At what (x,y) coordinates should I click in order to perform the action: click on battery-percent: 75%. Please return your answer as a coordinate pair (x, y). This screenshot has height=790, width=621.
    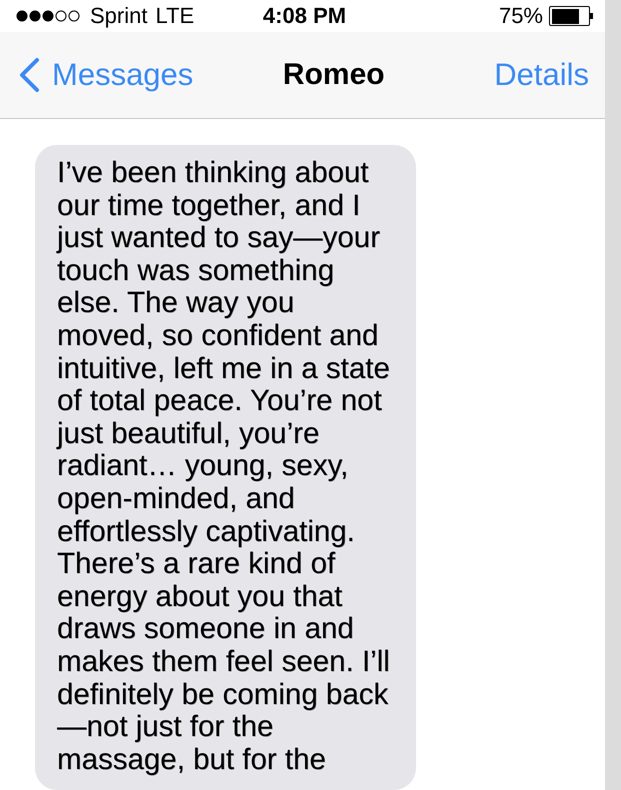
    Looking at the image, I should click on (520, 16).